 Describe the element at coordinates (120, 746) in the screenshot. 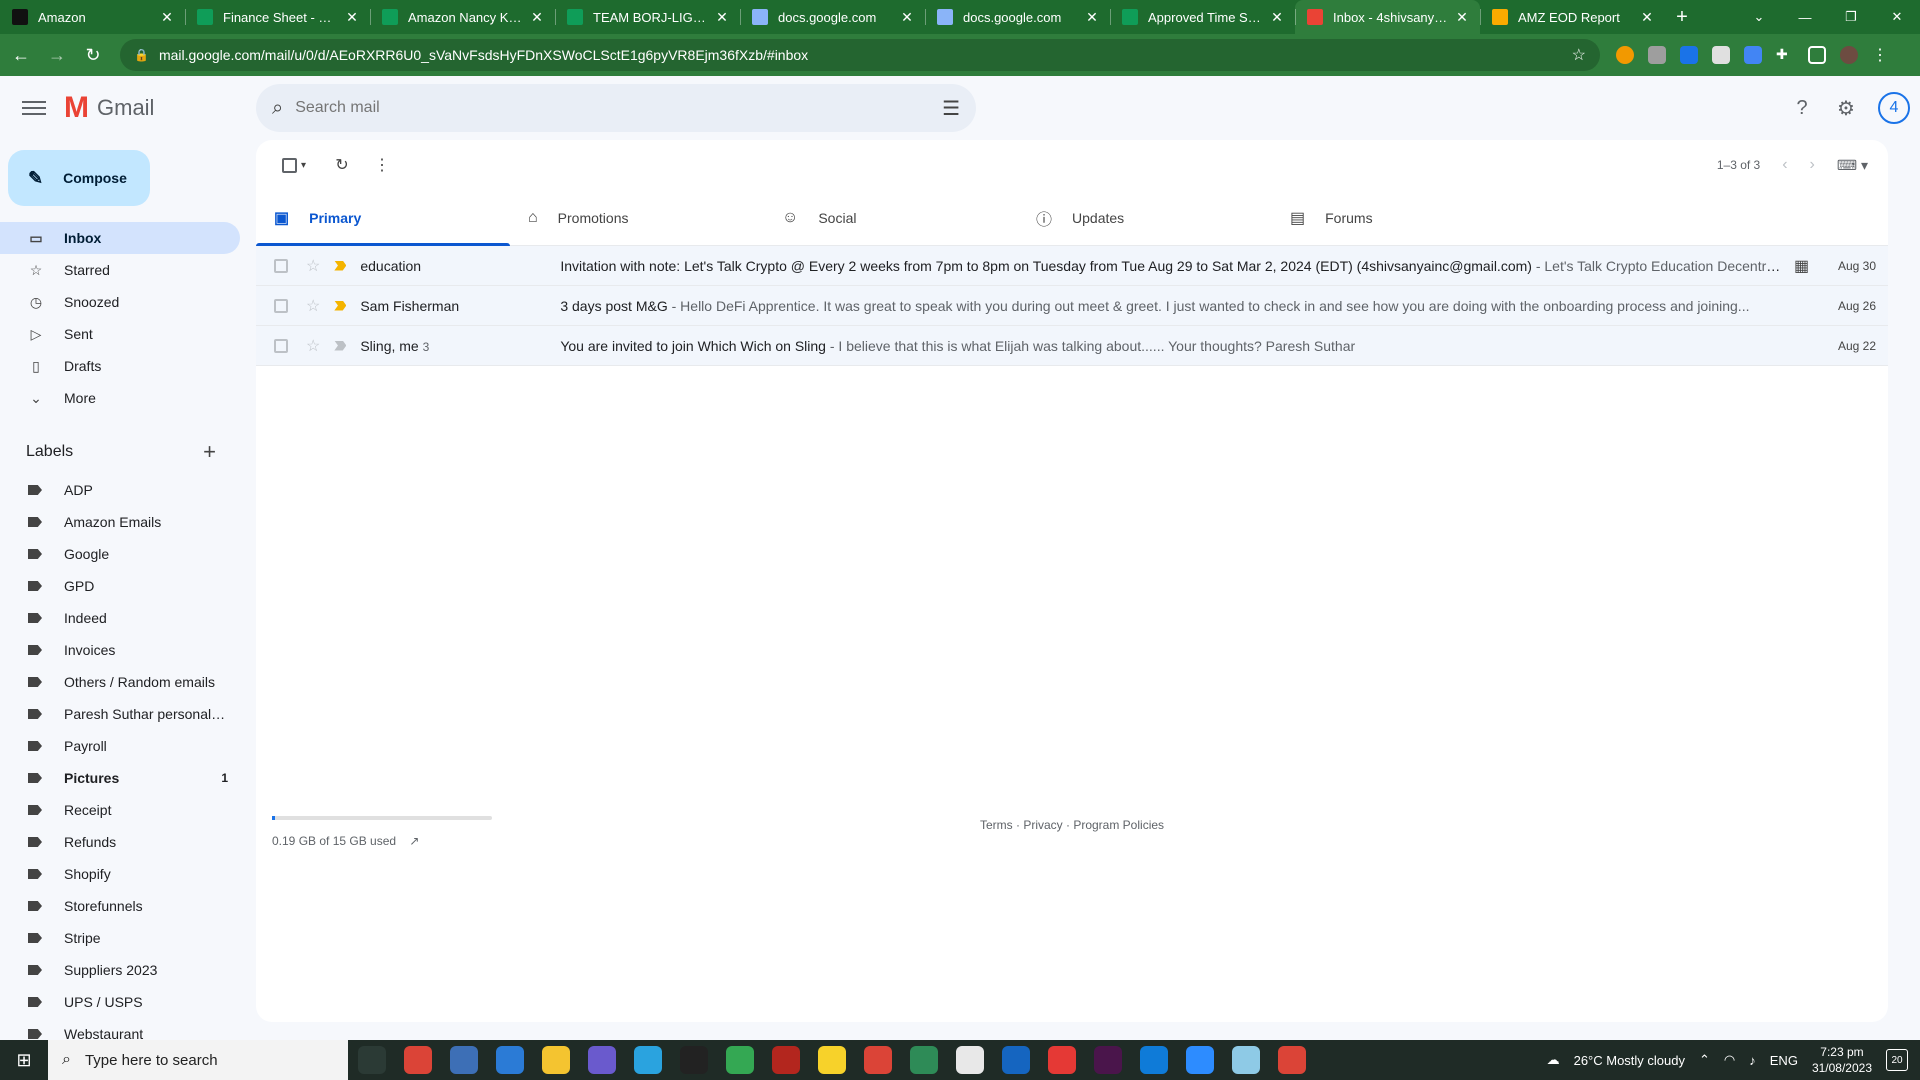

I see `label-item: Payroll` at that location.